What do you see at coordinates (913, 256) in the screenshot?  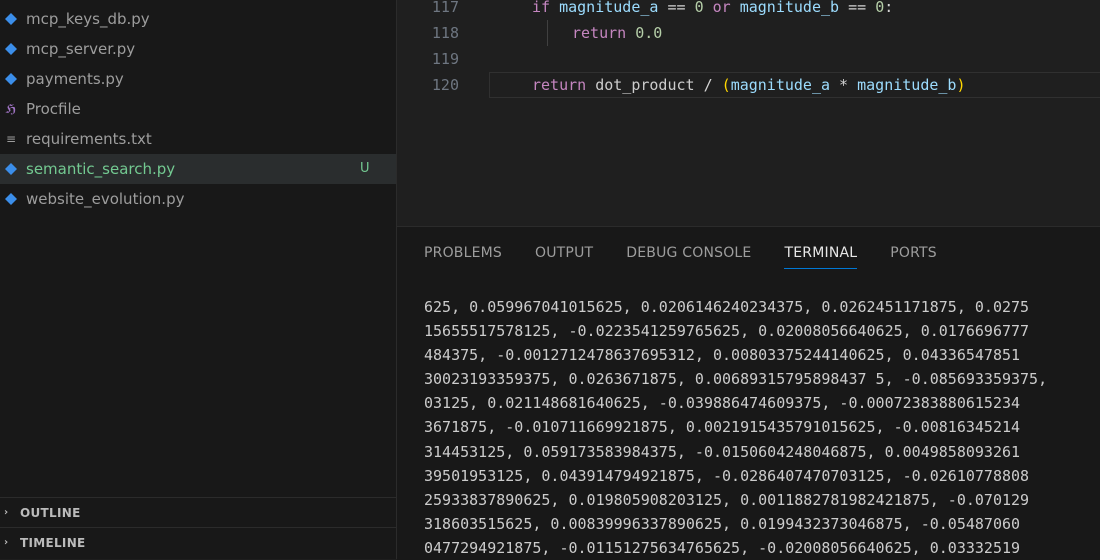 I see `tab-ports: PORTS` at bounding box center [913, 256].